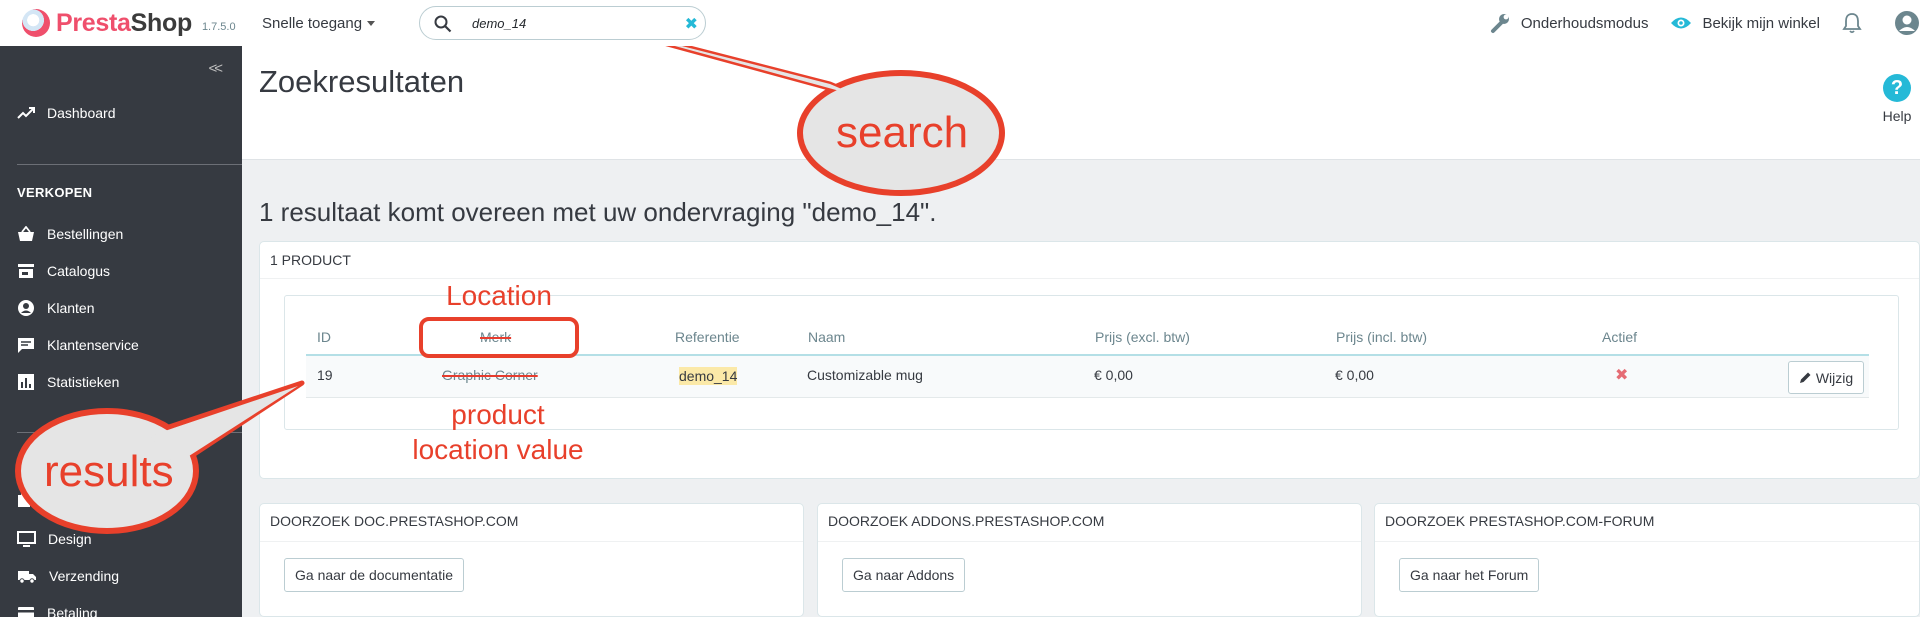 The image size is (1920, 617). I want to click on cell-price-incl: € 0,00, so click(1354, 375).